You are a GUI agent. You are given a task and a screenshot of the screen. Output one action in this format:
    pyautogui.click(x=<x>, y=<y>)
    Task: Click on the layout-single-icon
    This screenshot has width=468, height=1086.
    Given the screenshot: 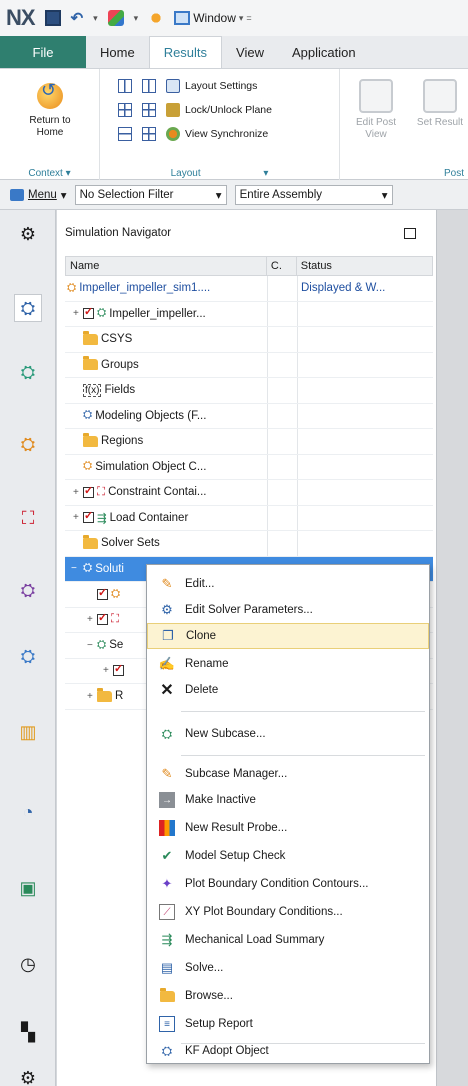 What is the action you would take?
    pyautogui.click(x=125, y=86)
    